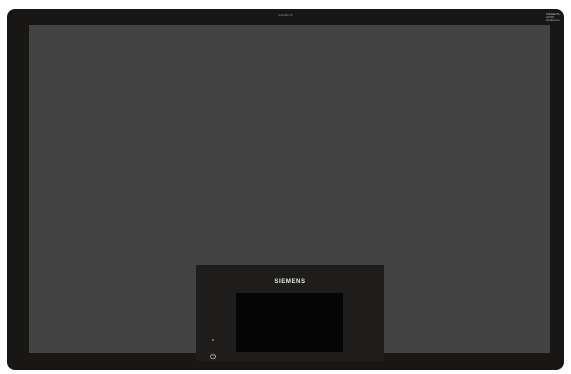 This screenshot has width=571, height=374. Describe the element at coordinates (213, 353) in the screenshot. I see `power-icon` at that location.